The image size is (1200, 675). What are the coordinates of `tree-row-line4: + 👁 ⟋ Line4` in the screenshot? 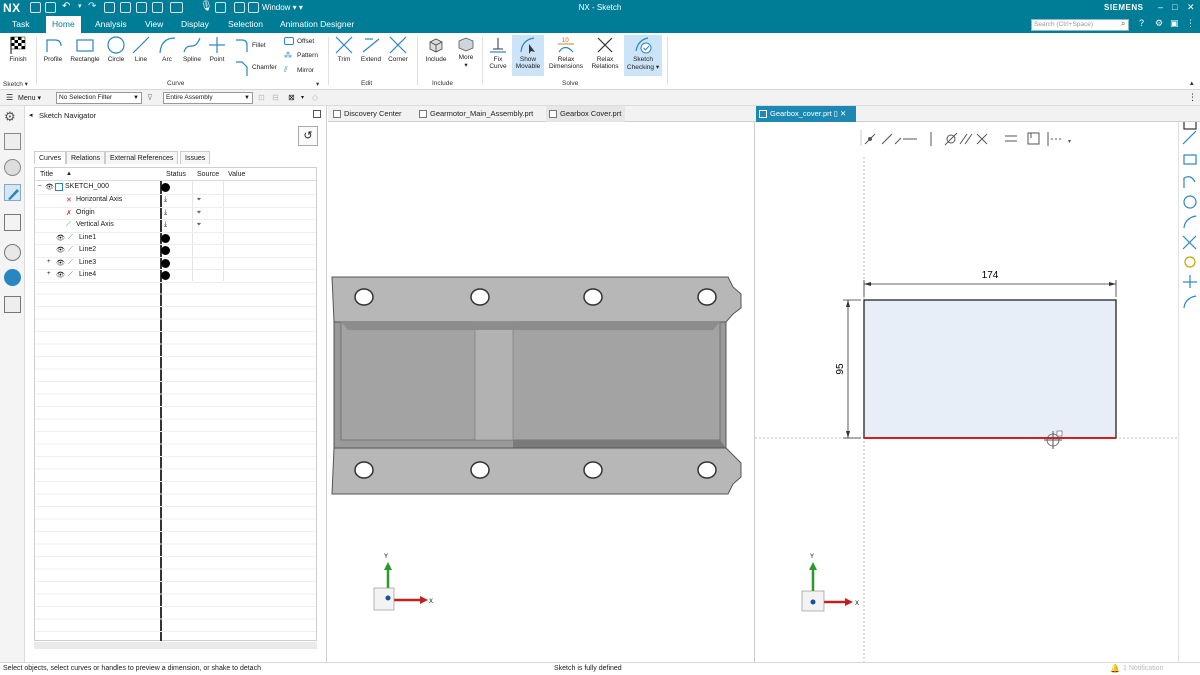 It's located at (175, 276).